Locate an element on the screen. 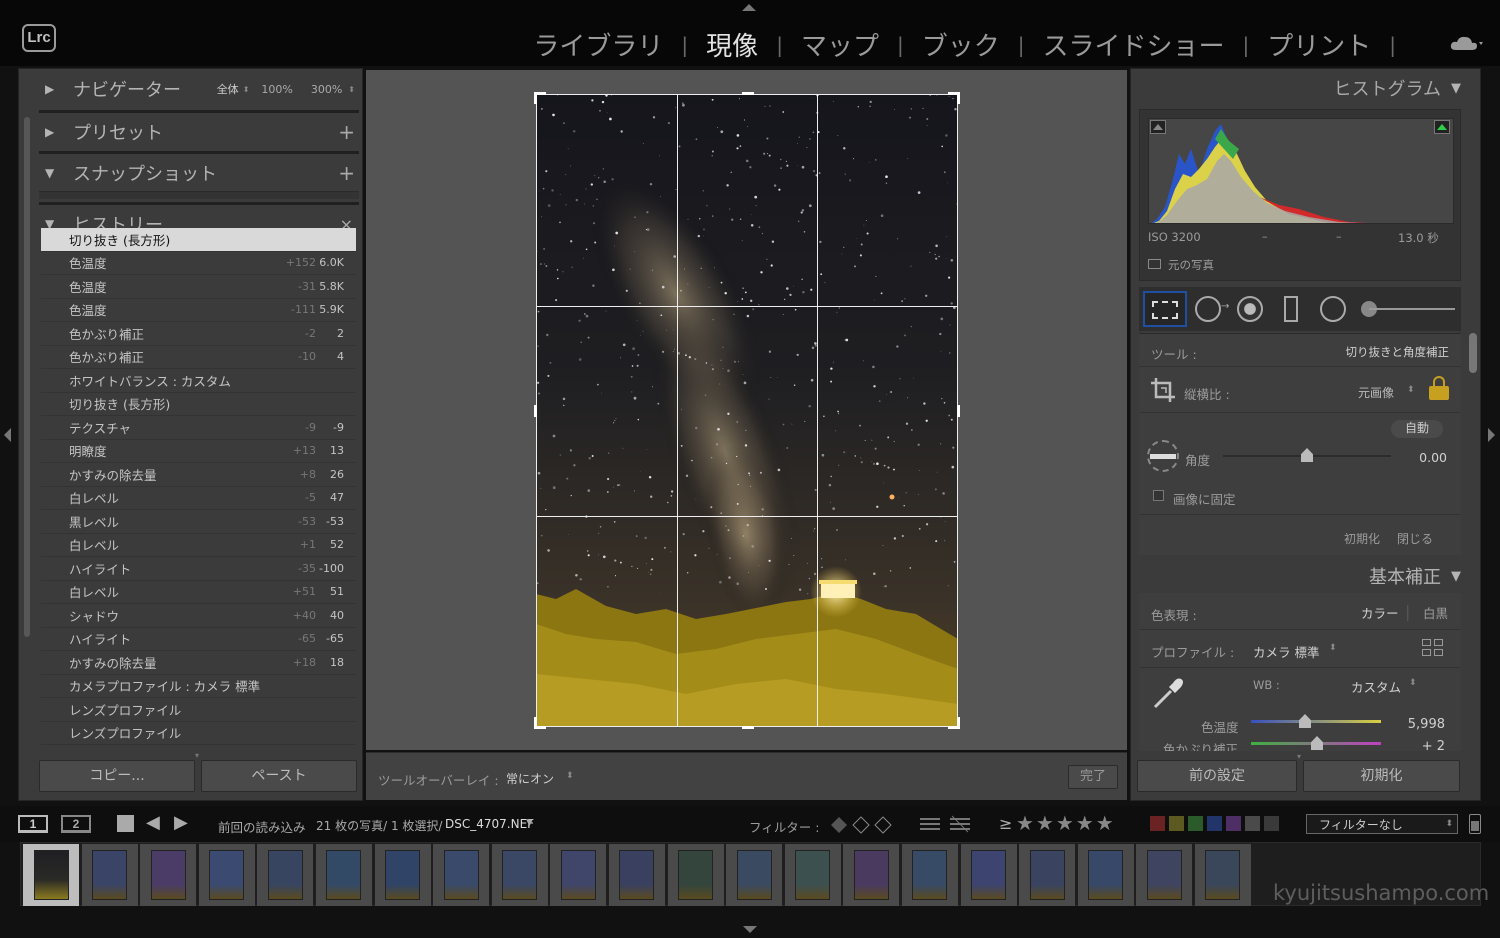  filter-lock-icon is located at coordinates (1475, 824).